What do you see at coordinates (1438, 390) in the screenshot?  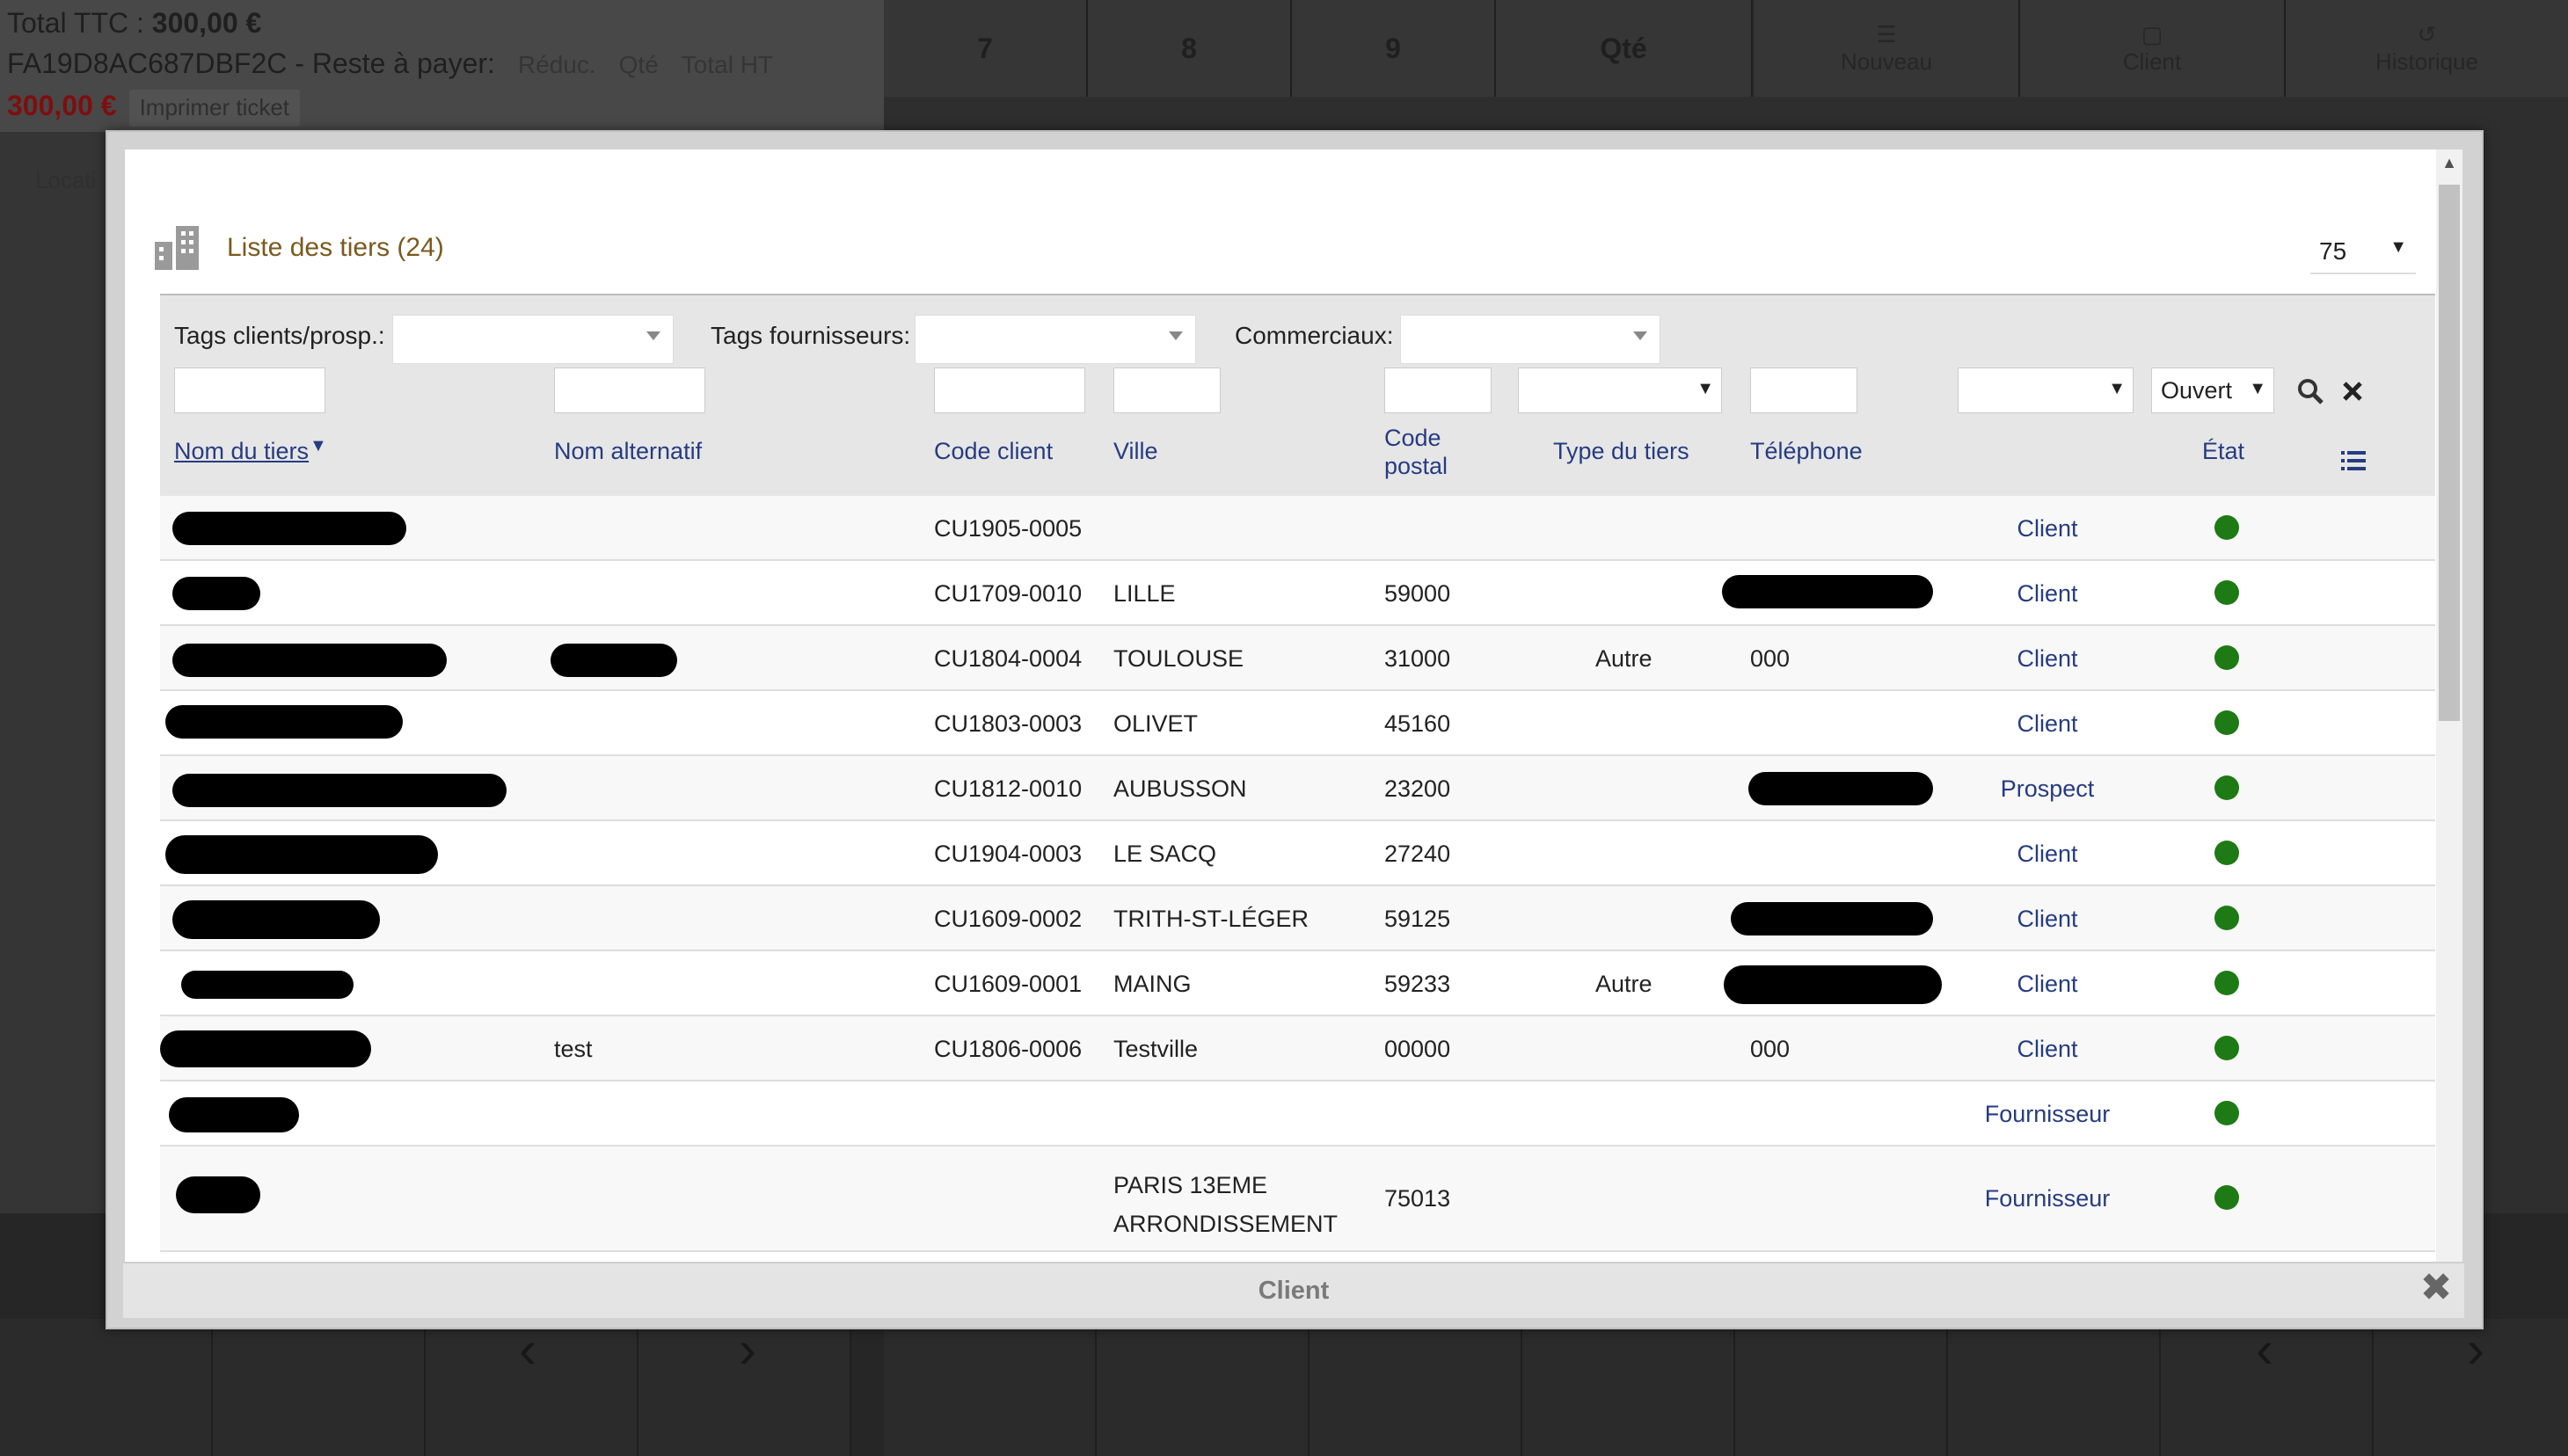 I see `filter-zip-input` at bounding box center [1438, 390].